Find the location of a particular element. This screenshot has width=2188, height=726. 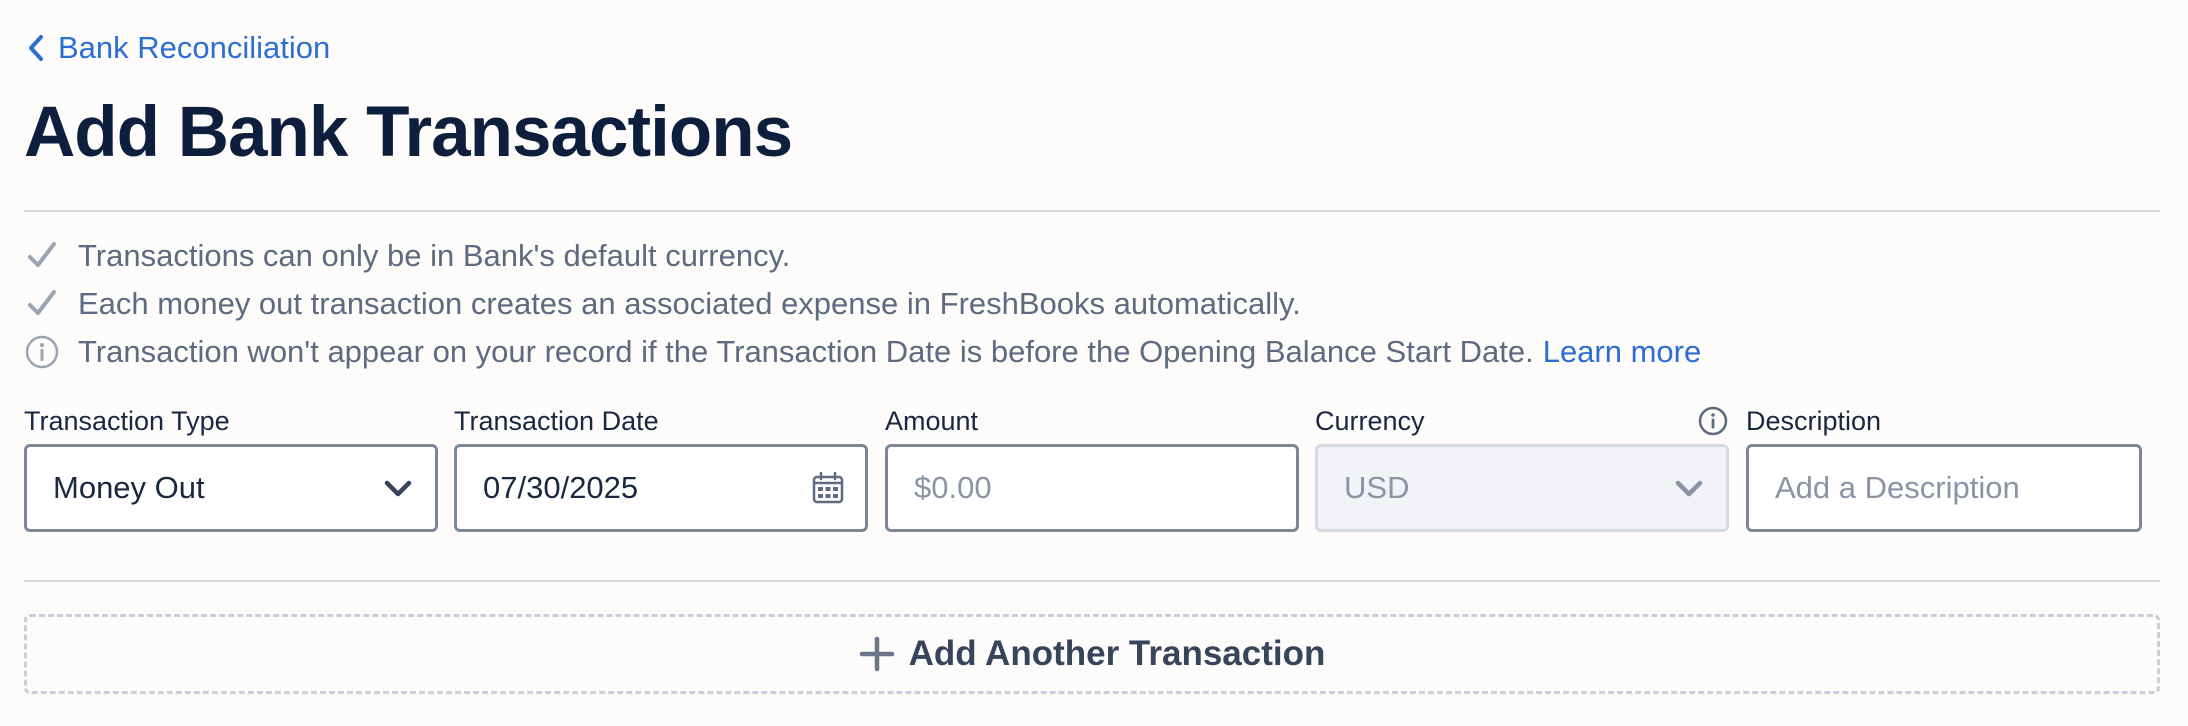

description-field: Description Add a Description is located at coordinates (1953, 466).